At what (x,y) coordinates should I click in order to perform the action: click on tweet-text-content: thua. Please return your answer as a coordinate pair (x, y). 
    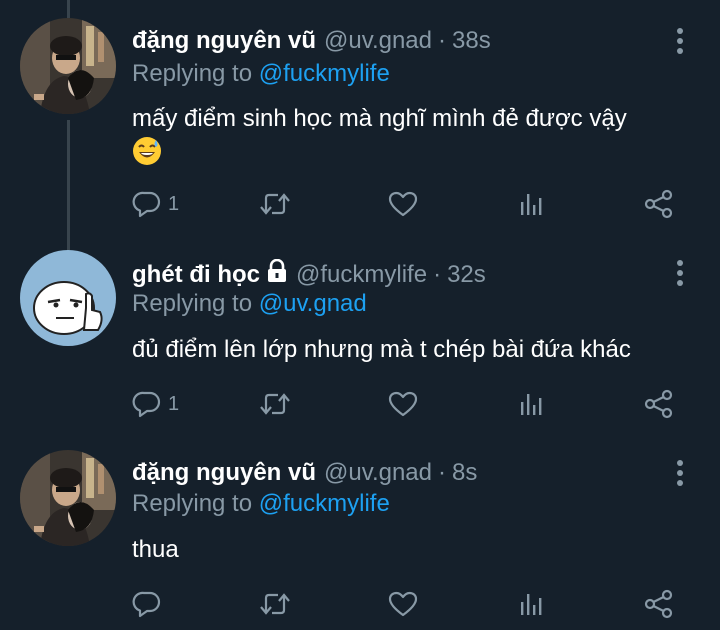
    Looking at the image, I should click on (155, 549).